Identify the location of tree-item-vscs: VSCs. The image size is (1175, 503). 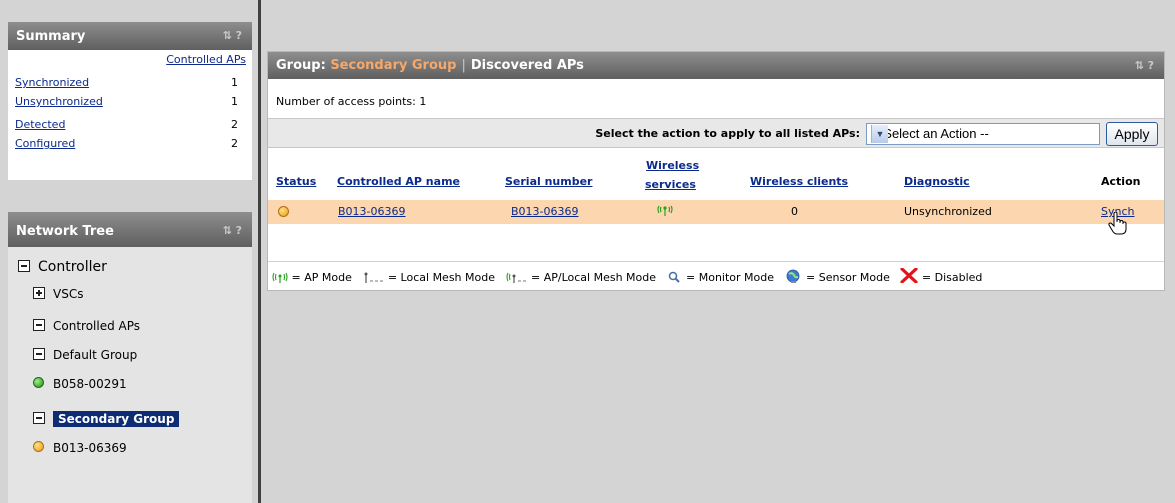
(58, 294).